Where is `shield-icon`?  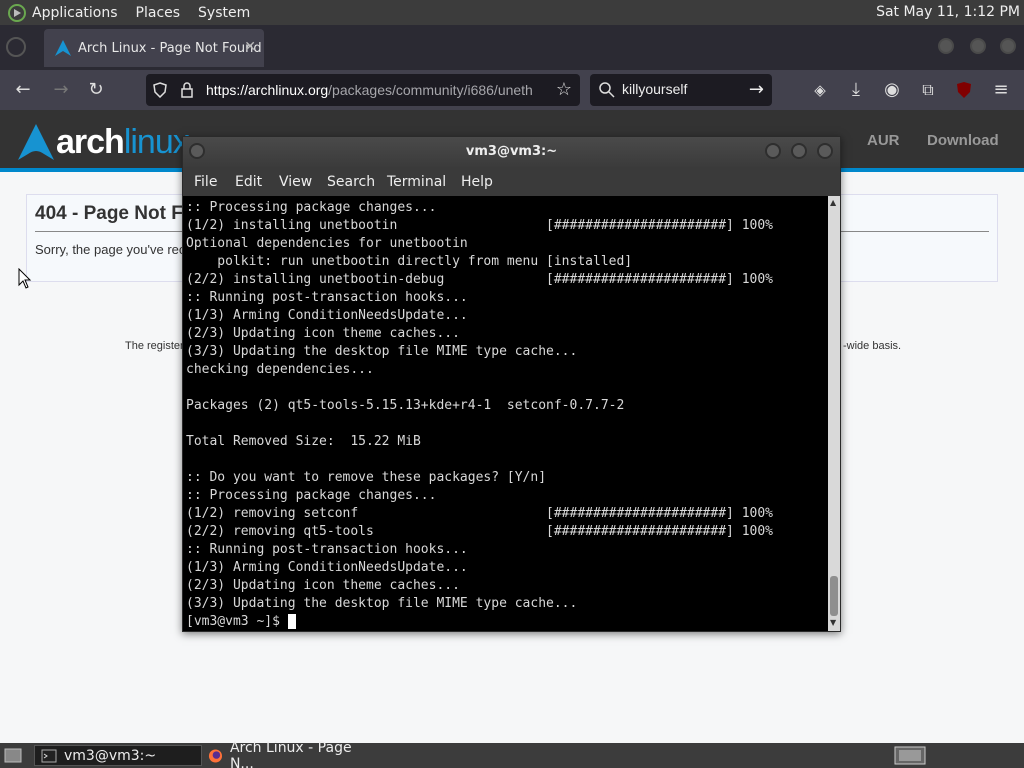 shield-icon is located at coordinates (160, 90).